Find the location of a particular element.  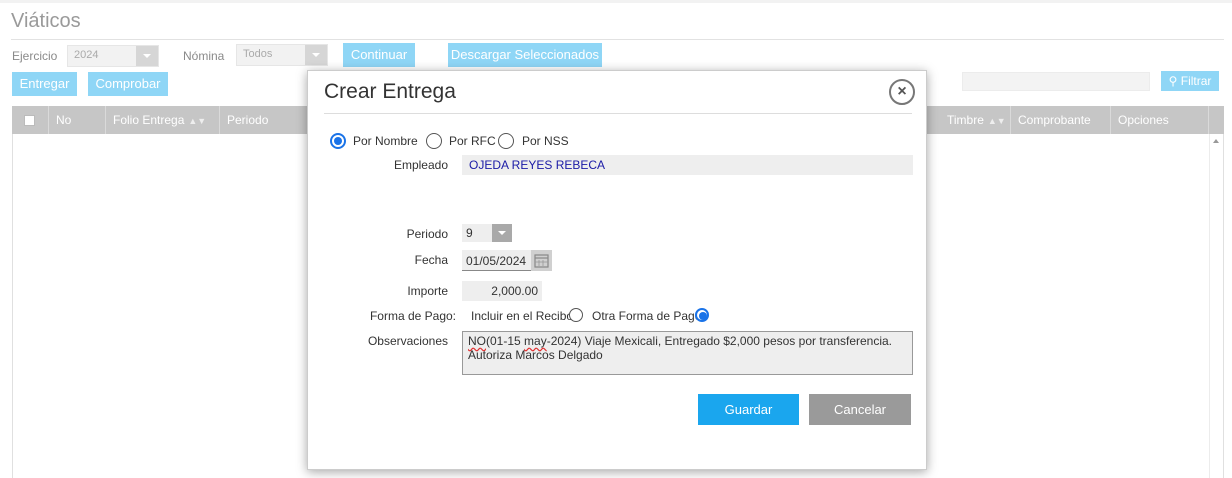

obs-text-line2: Autoriza Marcos Delgado is located at coordinates (535, 355).